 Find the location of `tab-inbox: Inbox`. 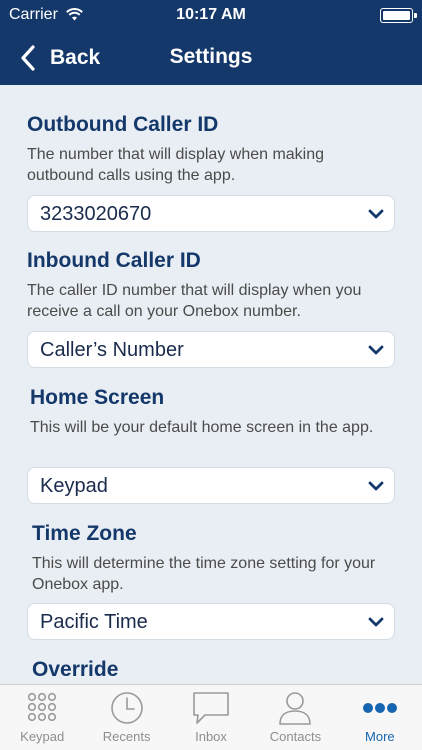

tab-inbox: Inbox is located at coordinates (211, 717).